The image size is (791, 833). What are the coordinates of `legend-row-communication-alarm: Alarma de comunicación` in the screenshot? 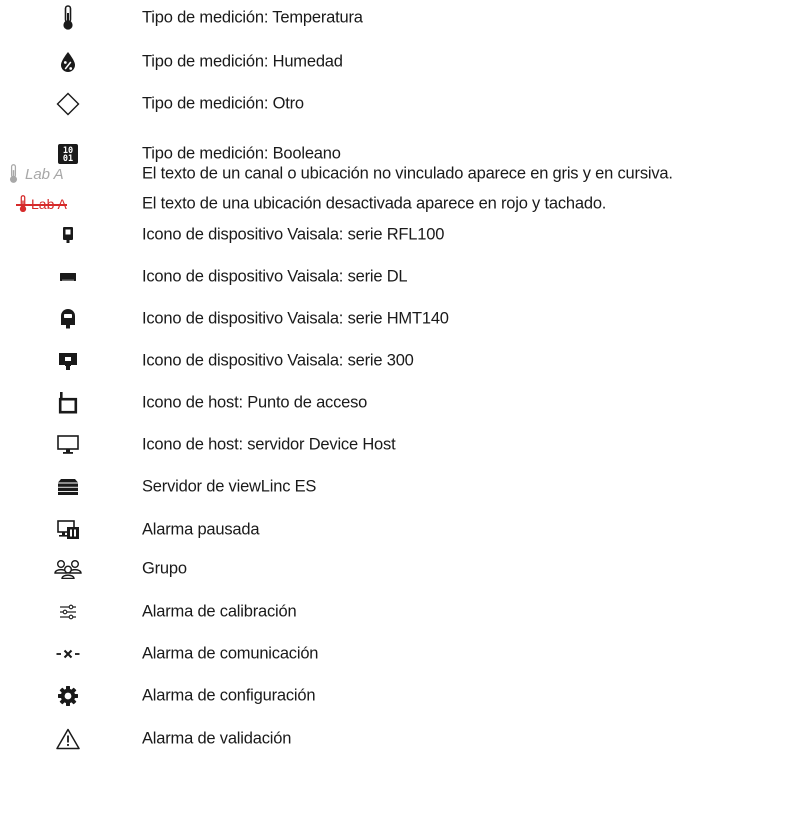 It's located at (395, 654).